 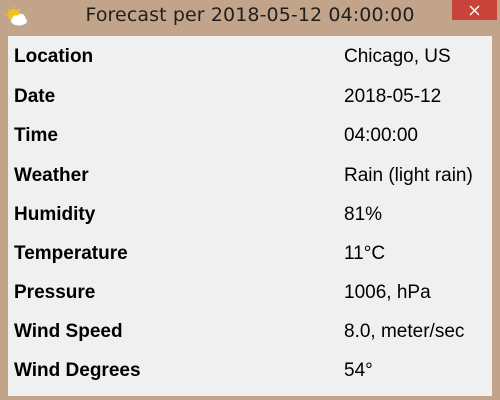 I want to click on wind-speed-value: 8.0, meter/sec, so click(x=404, y=331).